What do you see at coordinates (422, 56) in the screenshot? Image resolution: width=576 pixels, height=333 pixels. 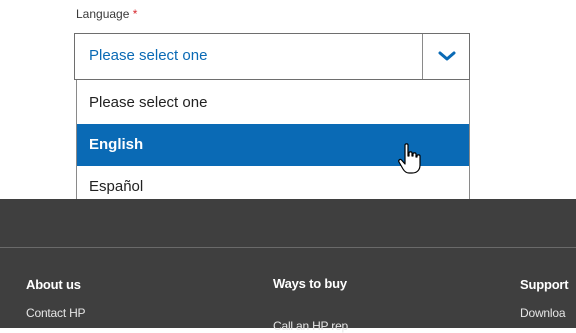 I see `select-divider` at bounding box center [422, 56].